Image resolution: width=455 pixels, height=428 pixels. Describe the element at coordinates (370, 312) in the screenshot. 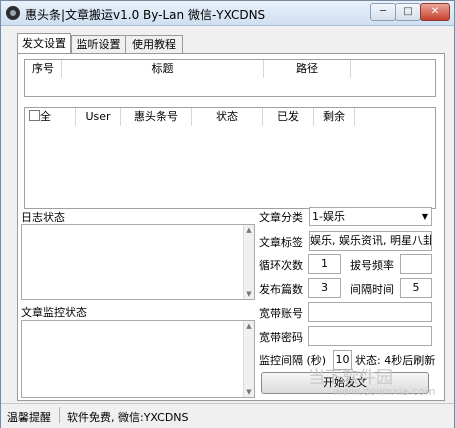

I see `broadband-account-input` at that location.